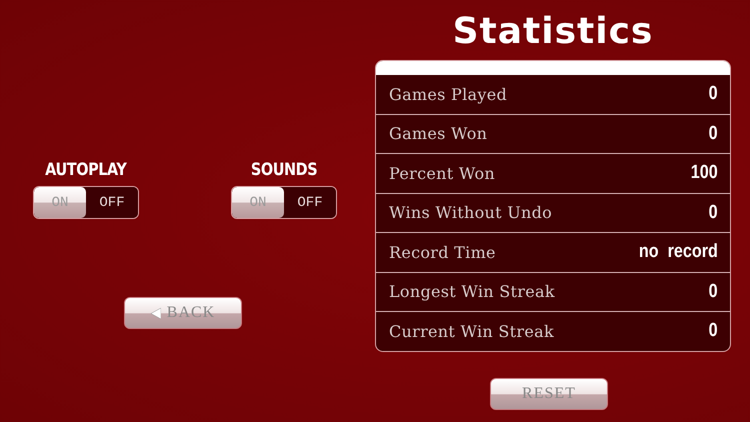 The image size is (750, 422). Describe the element at coordinates (86, 170) in the screenshot. I see `setting-label: AUTOPLAY` at that location.